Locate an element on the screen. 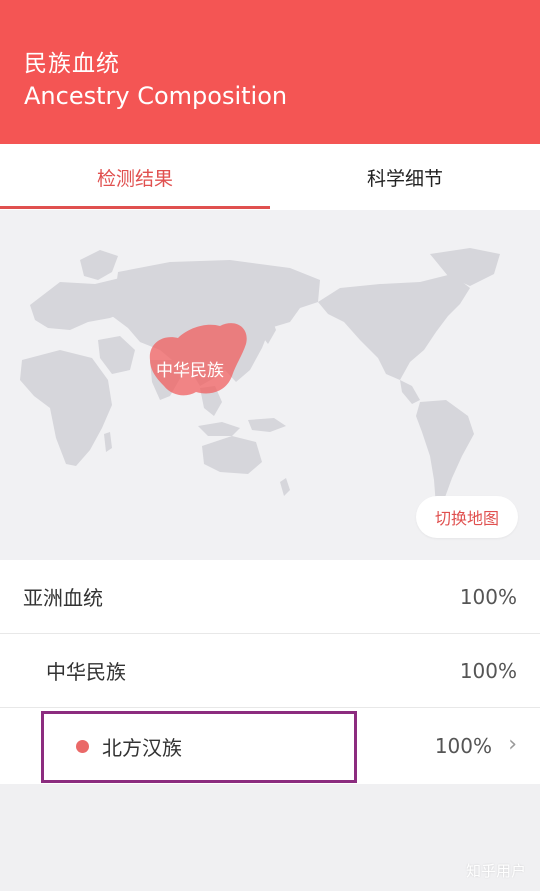 This screenshot has height=891, width=540. tab-bar: 检测结果 科学细节 is located at coordinates (270, 177).